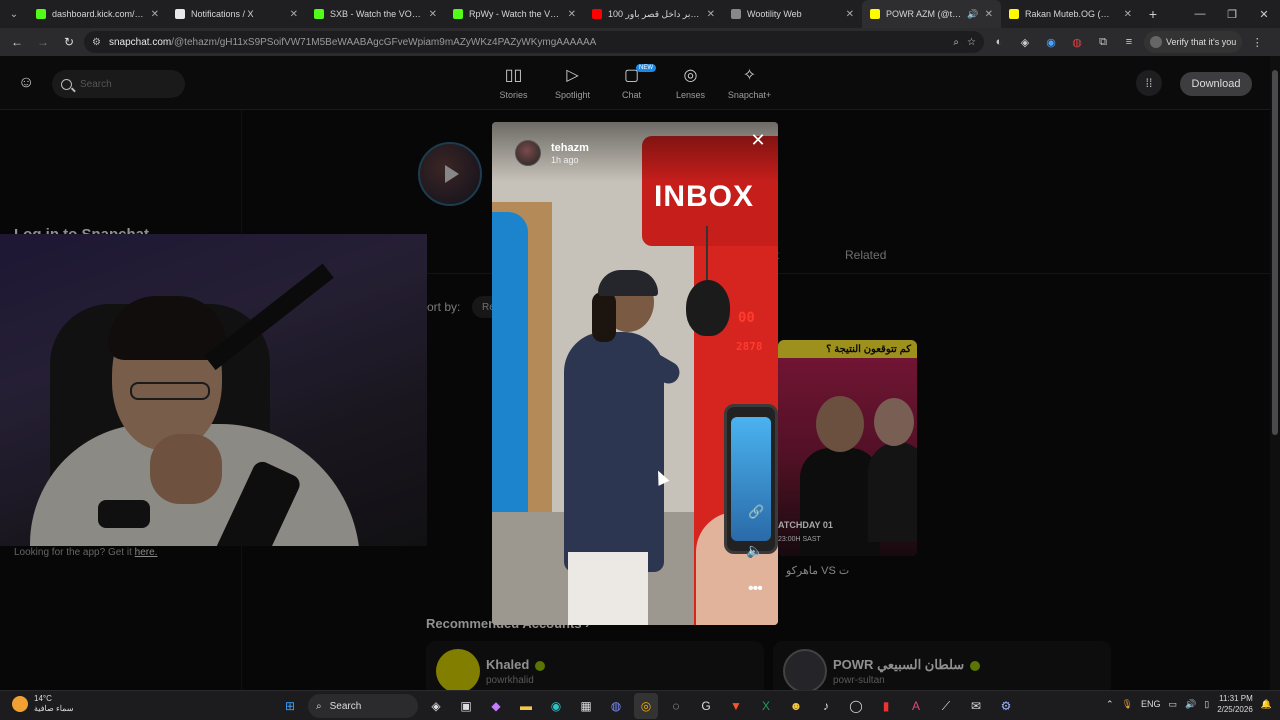 This screenshot has height=720, width=1280. Describe the element at coordinates (1206, 704) in the screenshot. I see `battery-icon: ▯` at that location.